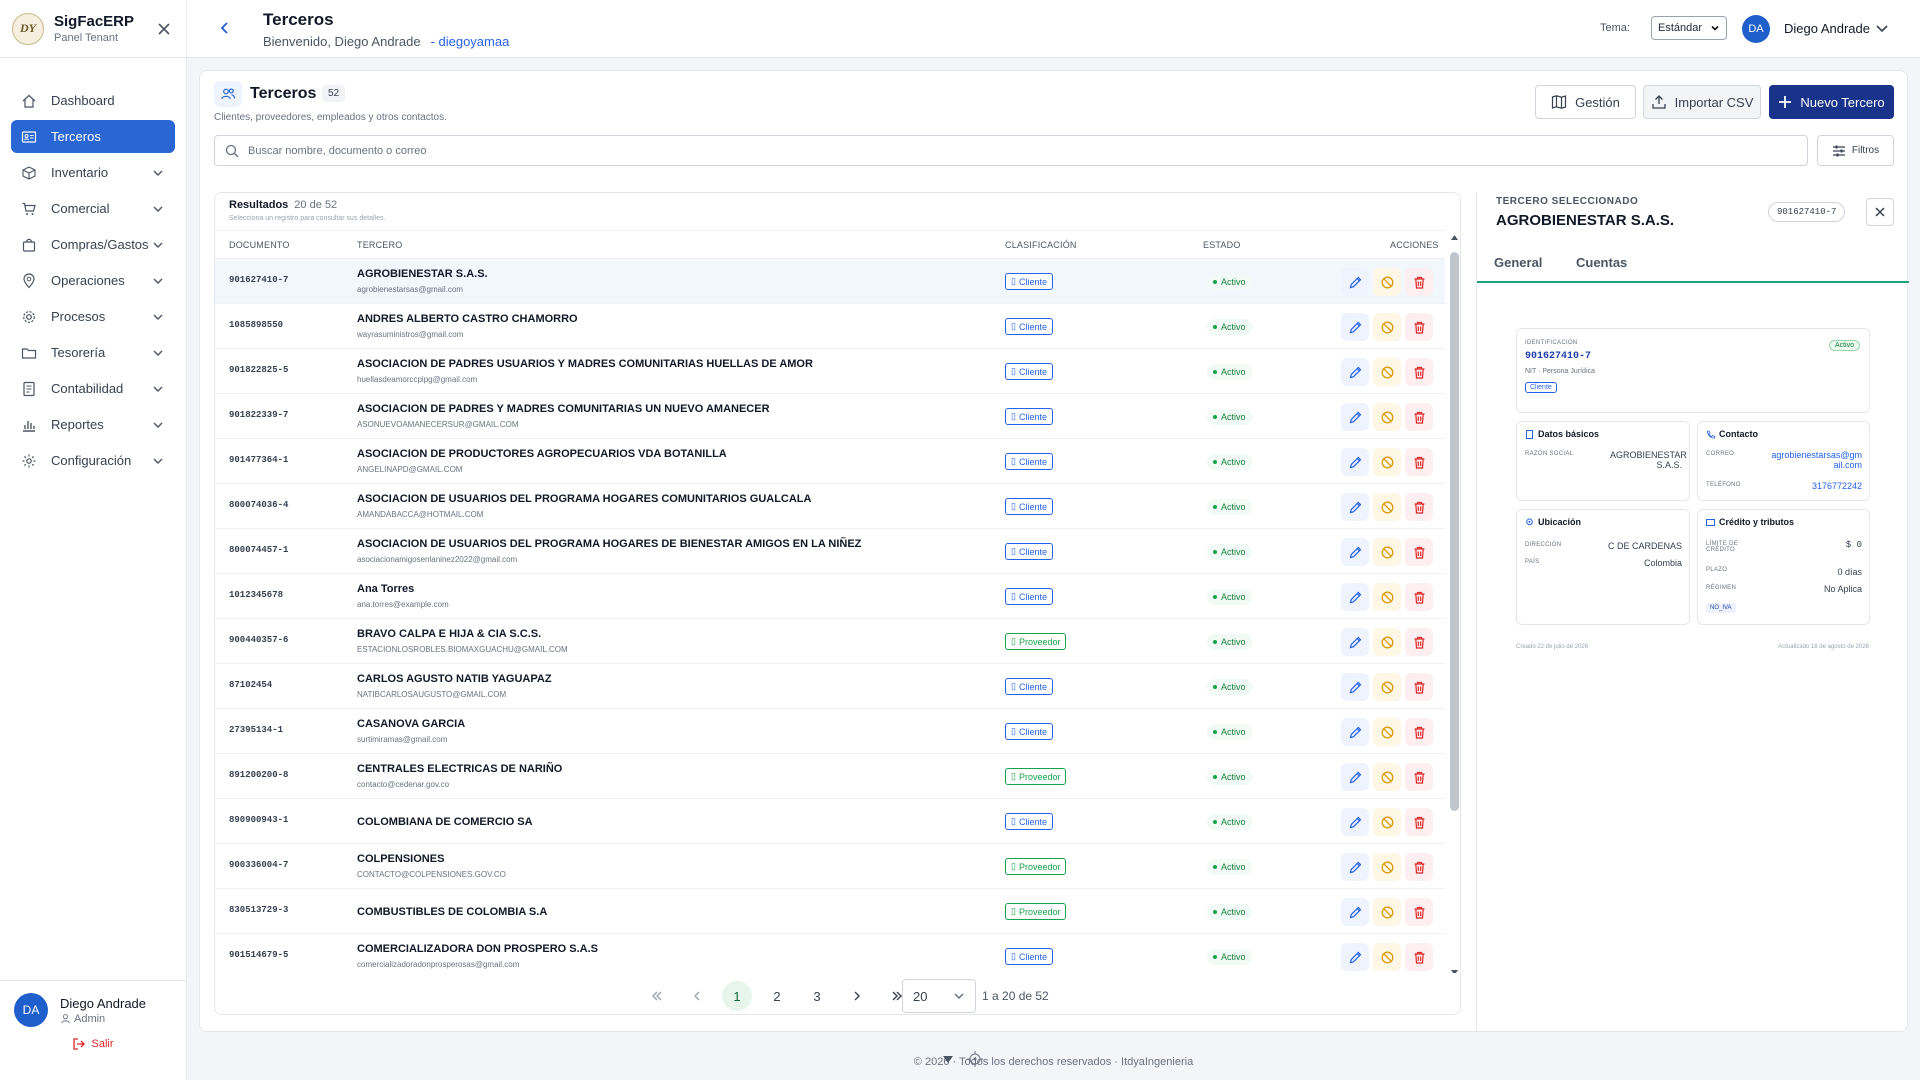 The width and height of the screenshot is (1920, 1080). What do you see at coordinates (1689, 28) in the screenshot?
I see `theme-select: Estándar` at bounding box center [1689, 28].